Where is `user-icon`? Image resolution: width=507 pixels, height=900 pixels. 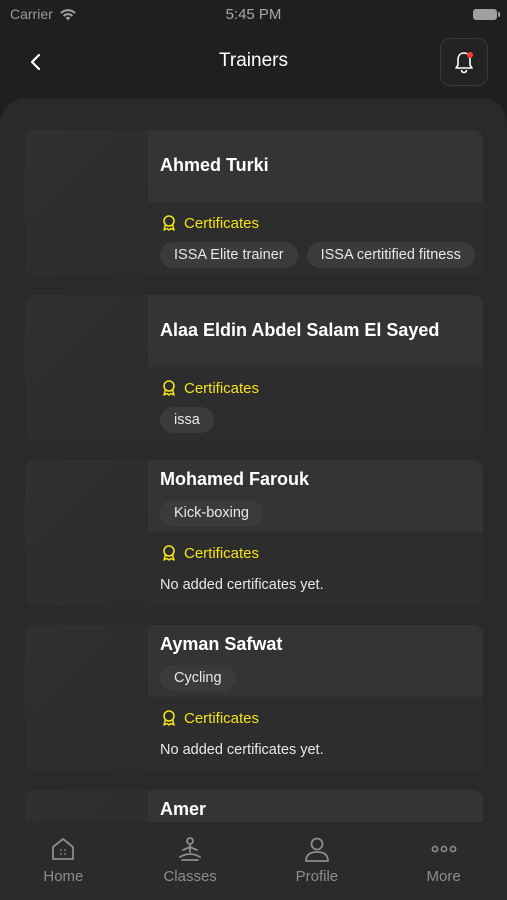 user-icon is located at coordinates (316, 849).